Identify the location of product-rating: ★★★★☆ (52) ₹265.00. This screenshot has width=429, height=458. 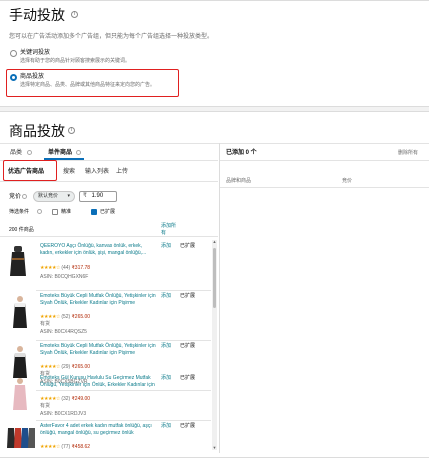
(65, 317).